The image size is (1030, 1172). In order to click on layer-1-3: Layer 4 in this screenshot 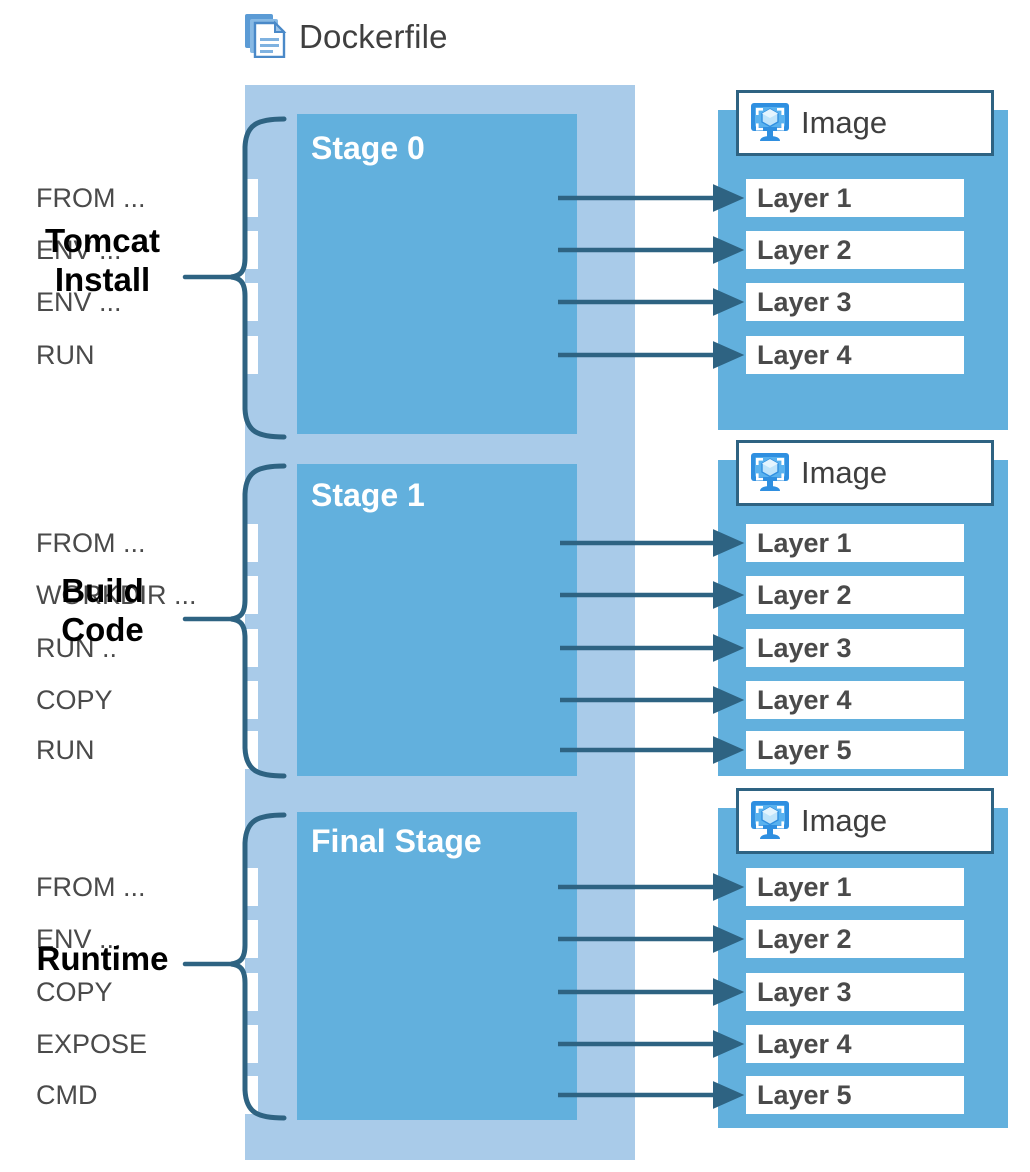, I will do `click(855, 700)`.